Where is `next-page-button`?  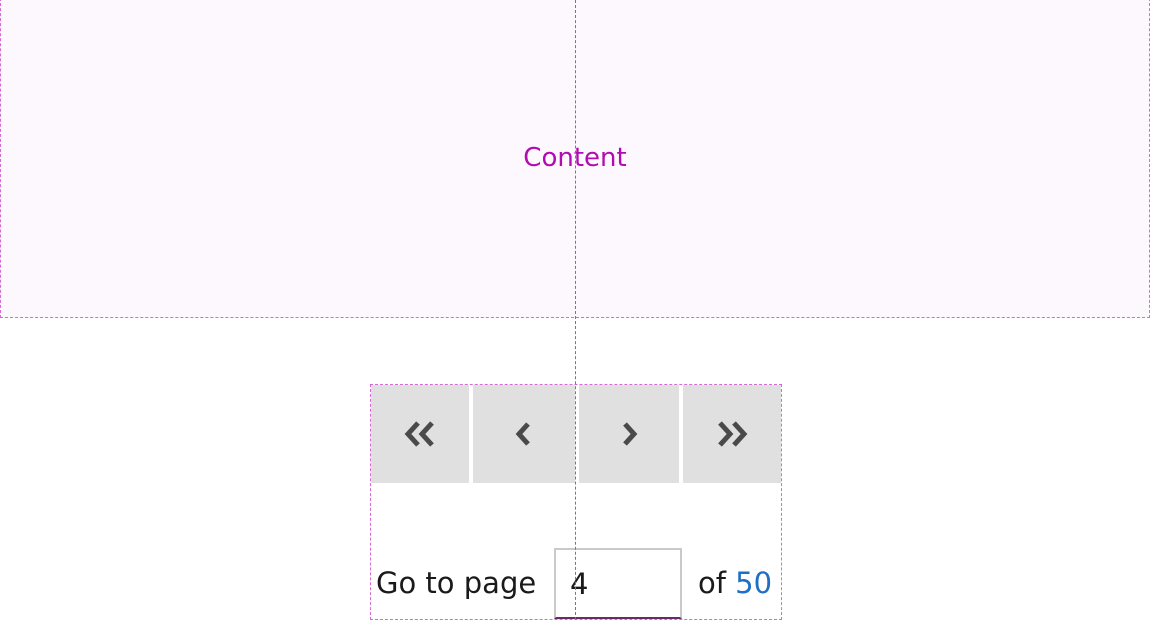 next-page-button is located at coordinates (629, 434).